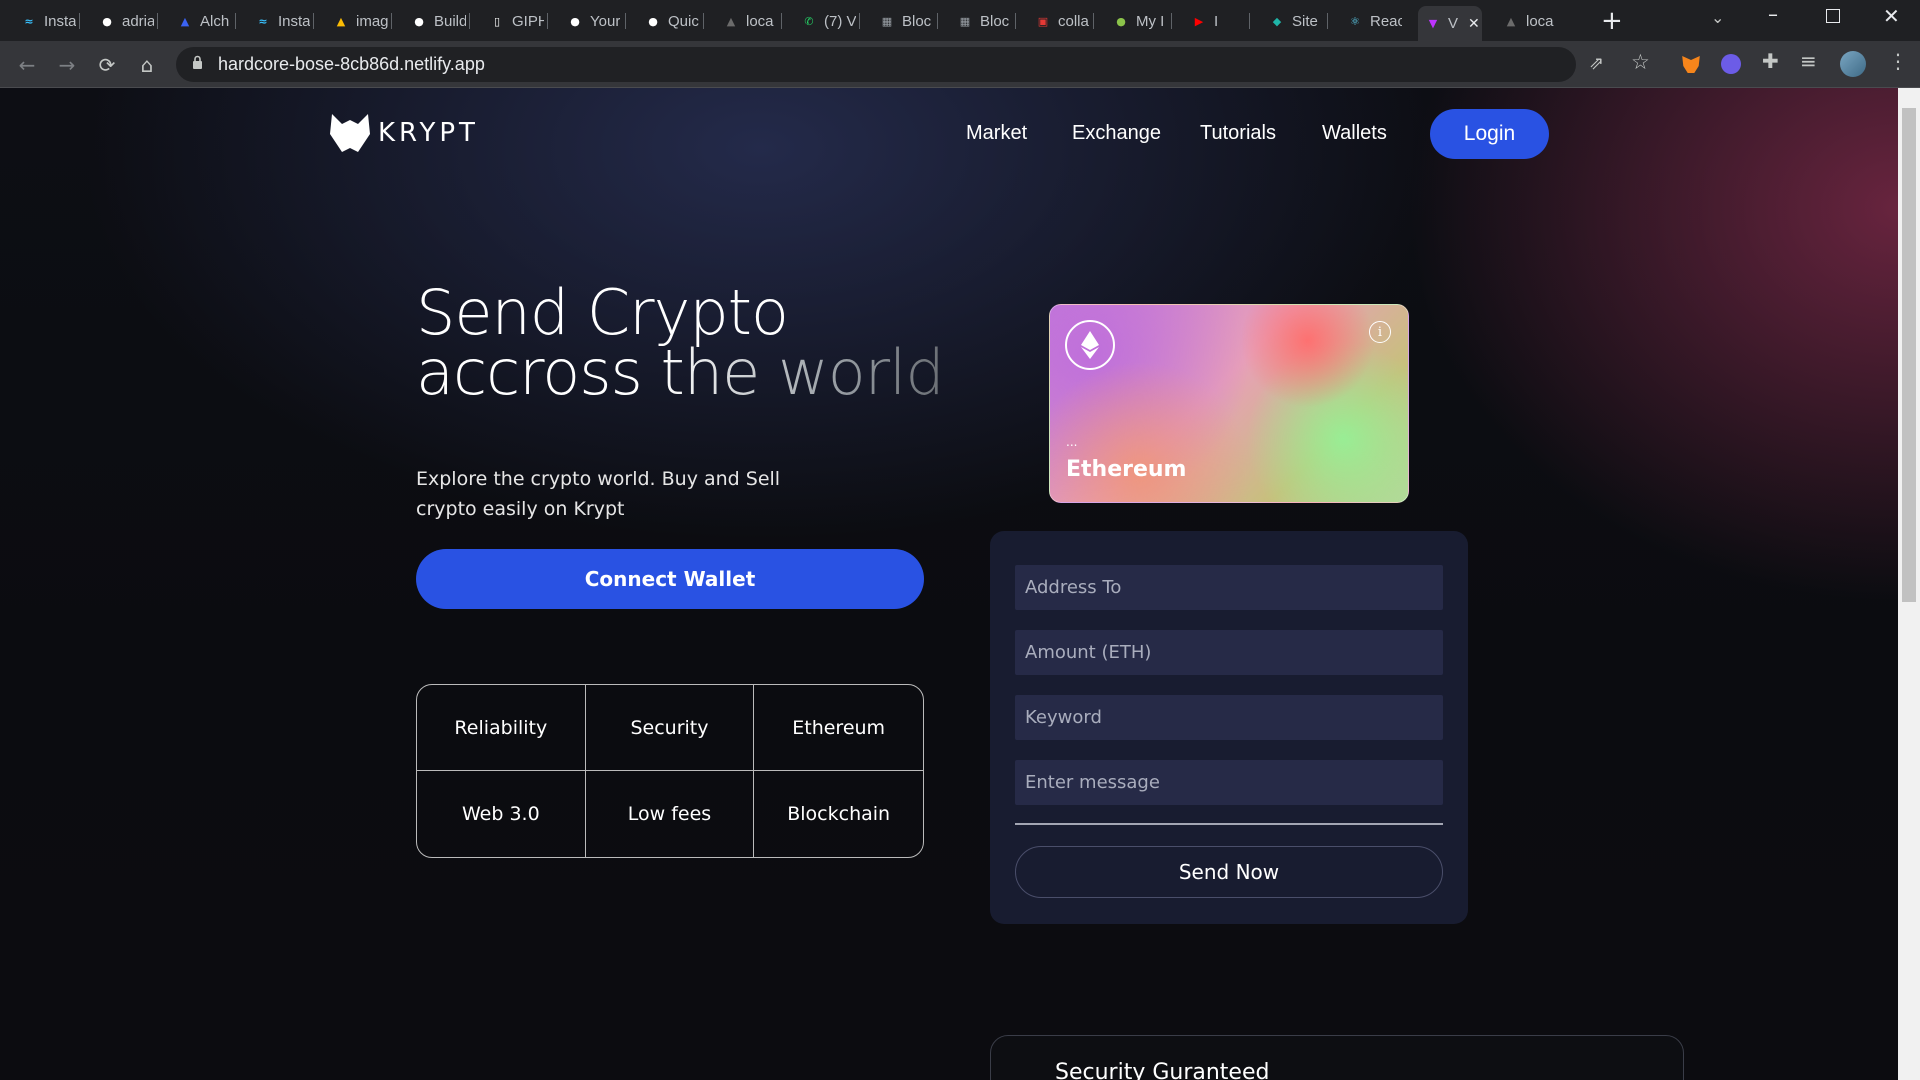 Image resolution: width=1920 pixels, height=1080 pixels. Describe the element at coordinates (1229, 782) in the screenshot. I see `message-input` at that location.